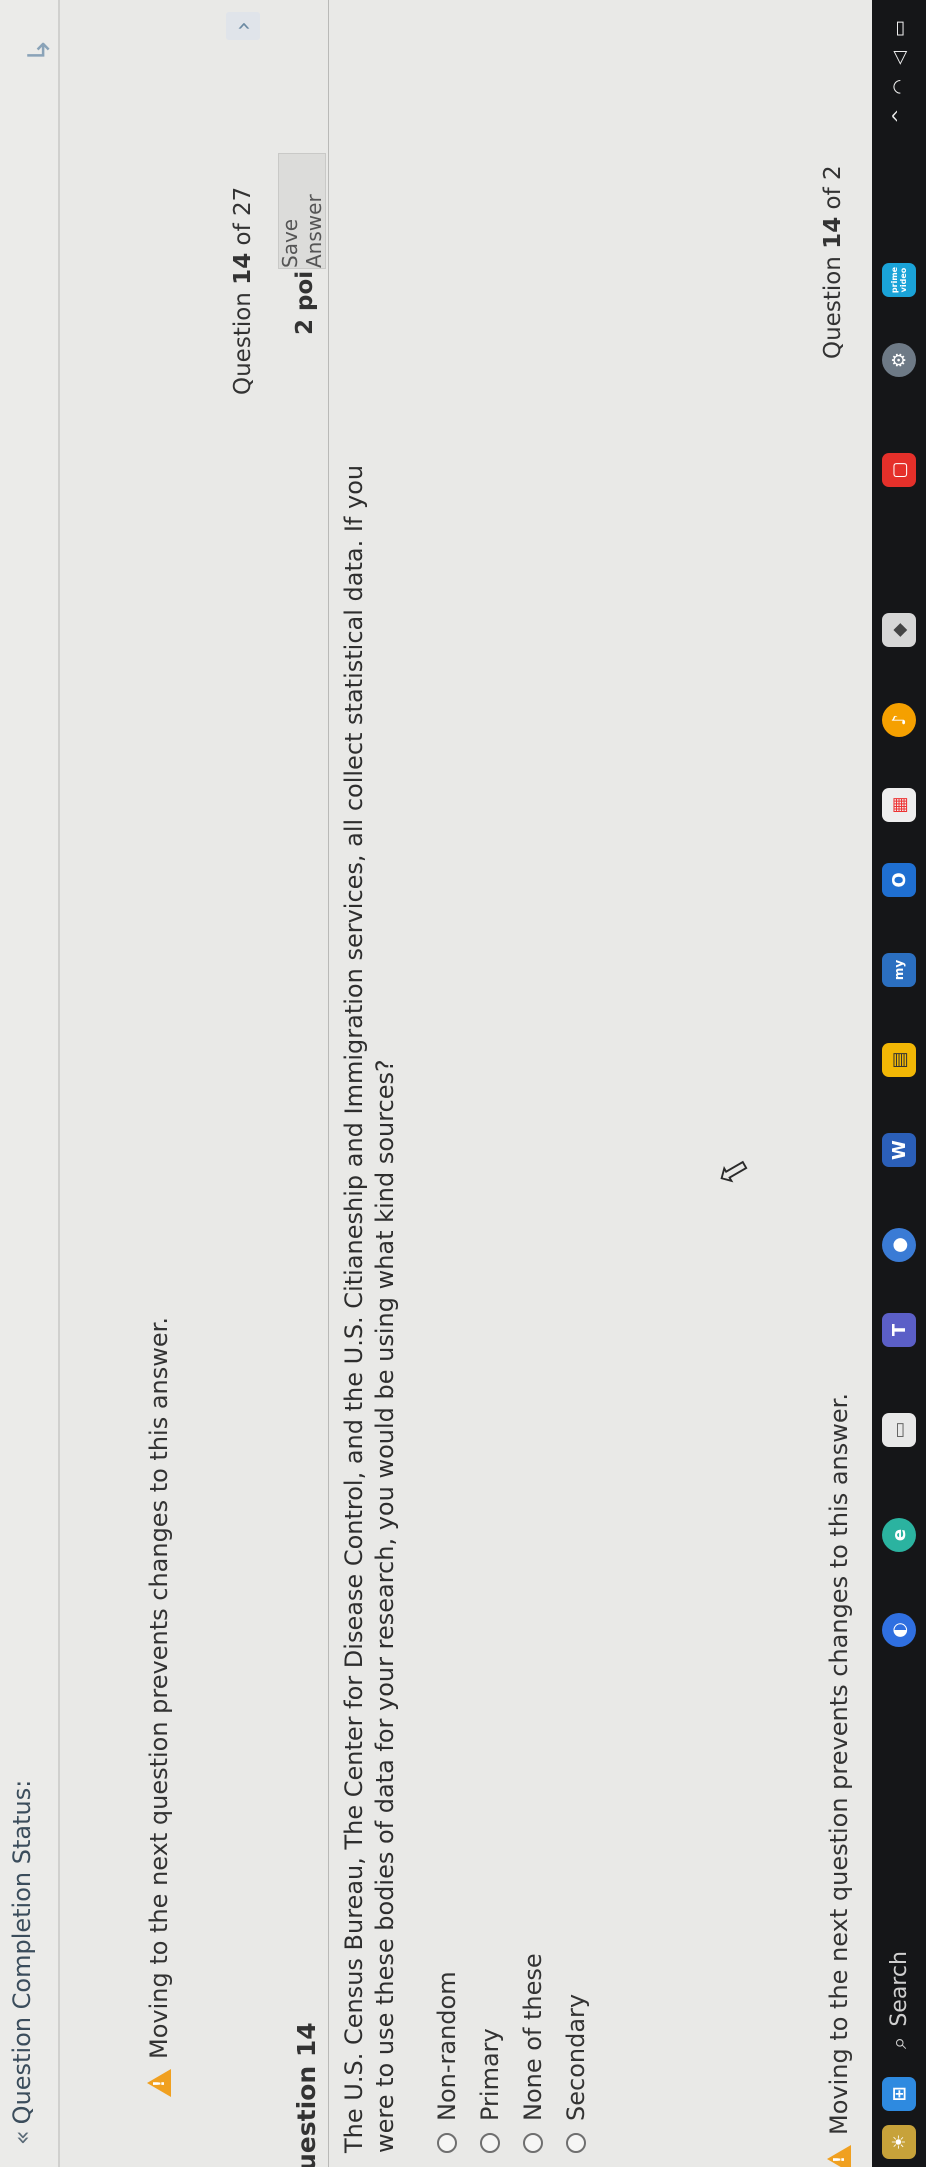  I want to click on chrome-icon: ●, so click(899, 1245).